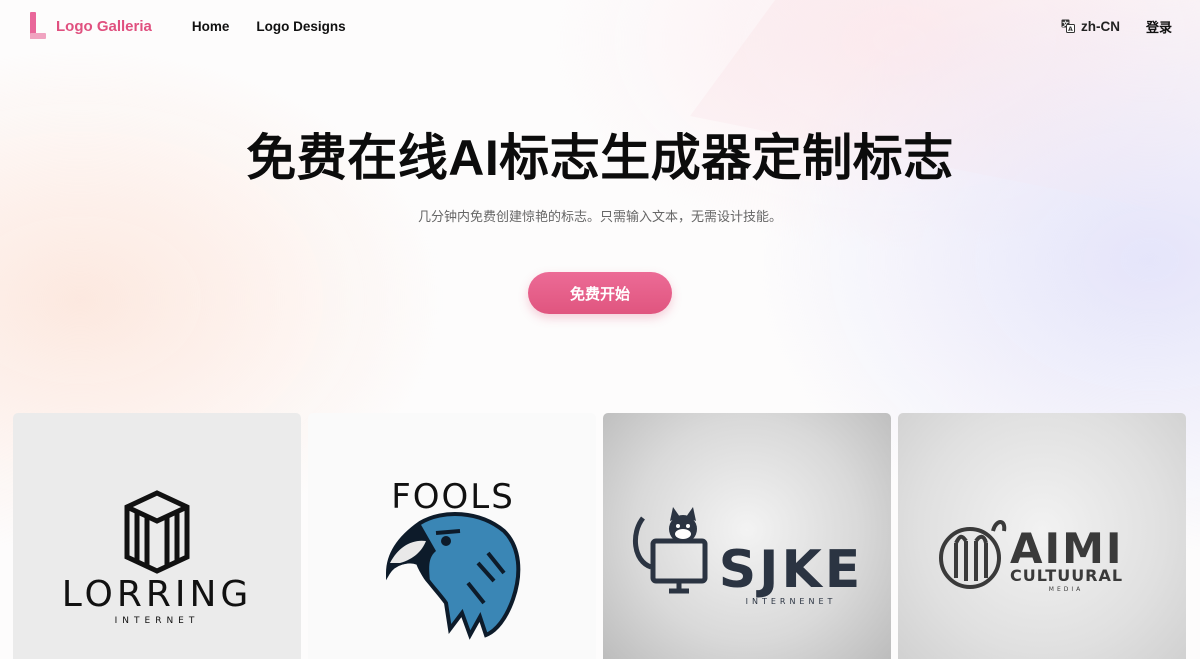 The width and height of the screenshot is (1200, 659). I want to click on right-nav: 文 A zh-CN 登录, so click(1116, 26).